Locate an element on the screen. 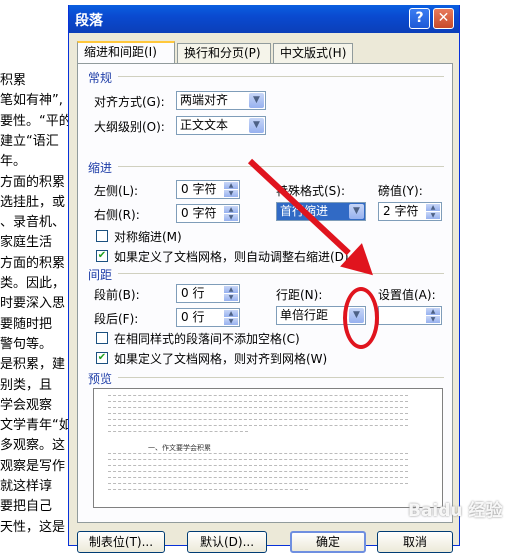 The height and width of the screenshot is (553, 524). outline-level-label: 大纲级别(O): is located at coordinates (129, 127).